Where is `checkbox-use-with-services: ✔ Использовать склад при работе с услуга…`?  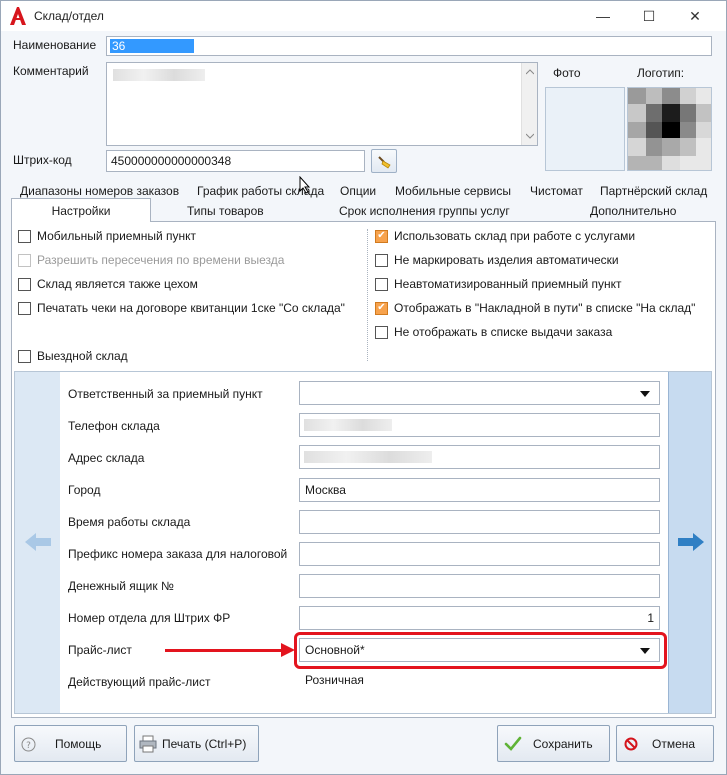 checkbox-use-with-services: ✔ Использовать склад при работе с услуга… is located at coordinates (505, 236).